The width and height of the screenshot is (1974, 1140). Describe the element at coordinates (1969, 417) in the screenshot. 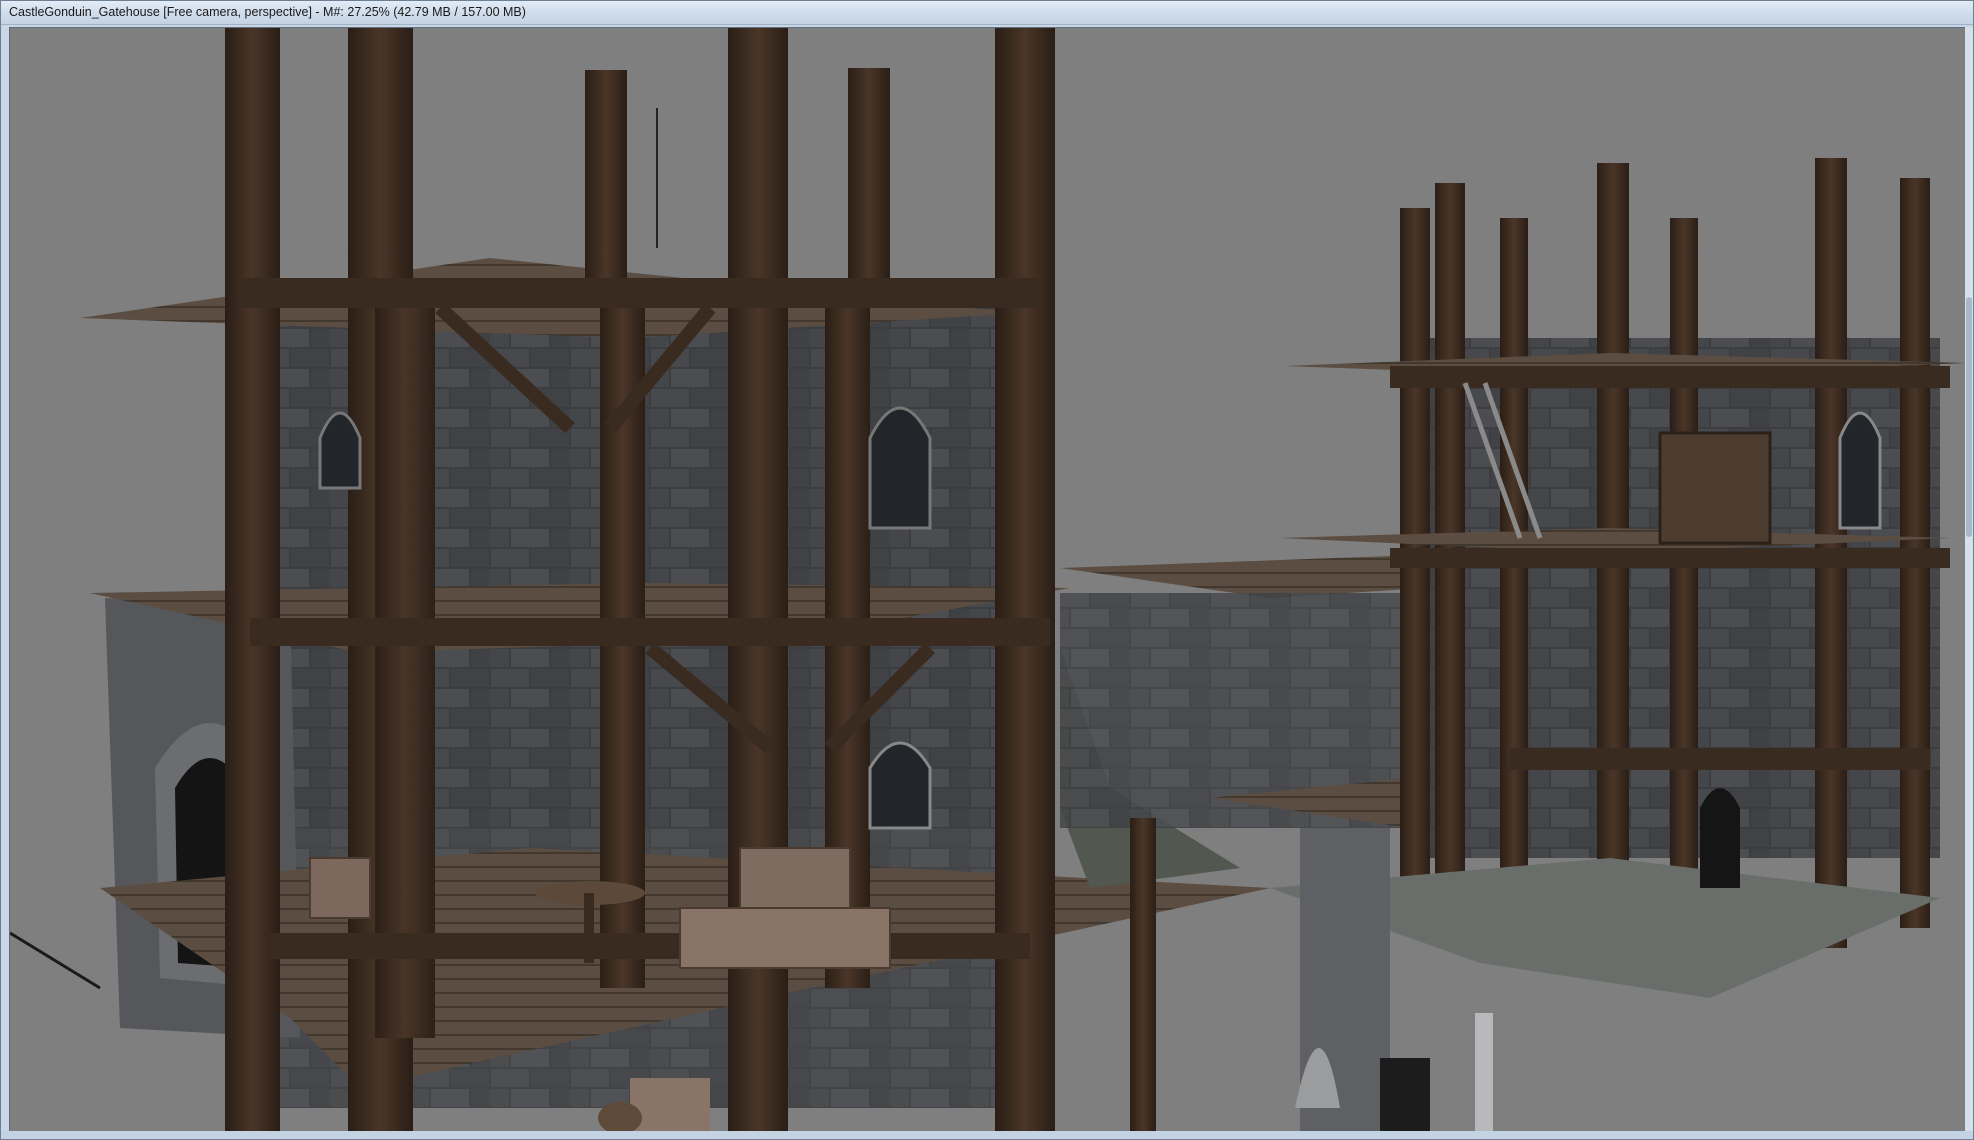

I see `scrollbar-thumb` at that location.